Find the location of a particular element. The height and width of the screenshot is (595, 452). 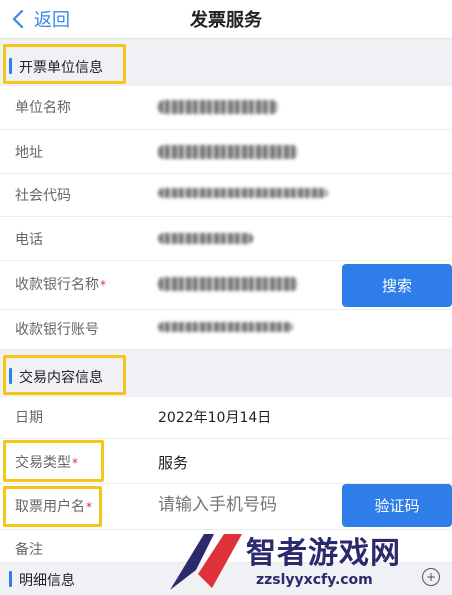

note-label: 备注 is located at coordinates (29, 550).